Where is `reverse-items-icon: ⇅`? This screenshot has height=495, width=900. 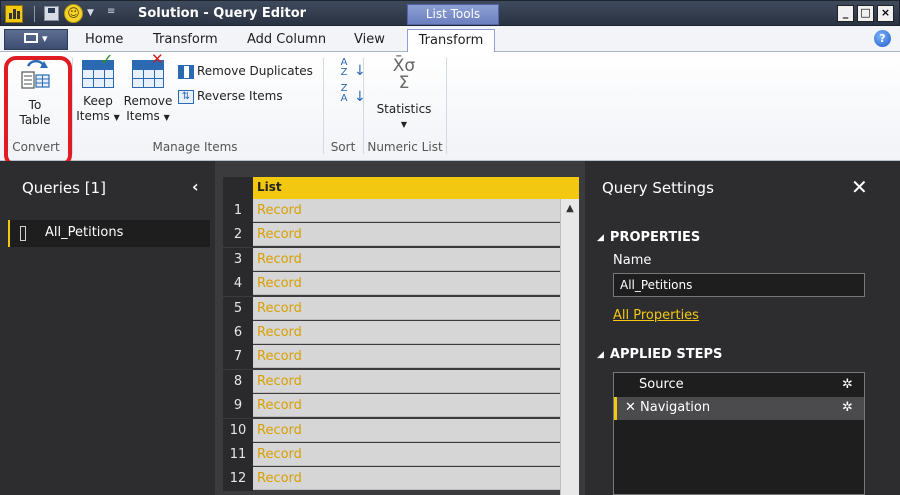
reverse-items-icon: ⇅ is located at coordinates (186, 96).